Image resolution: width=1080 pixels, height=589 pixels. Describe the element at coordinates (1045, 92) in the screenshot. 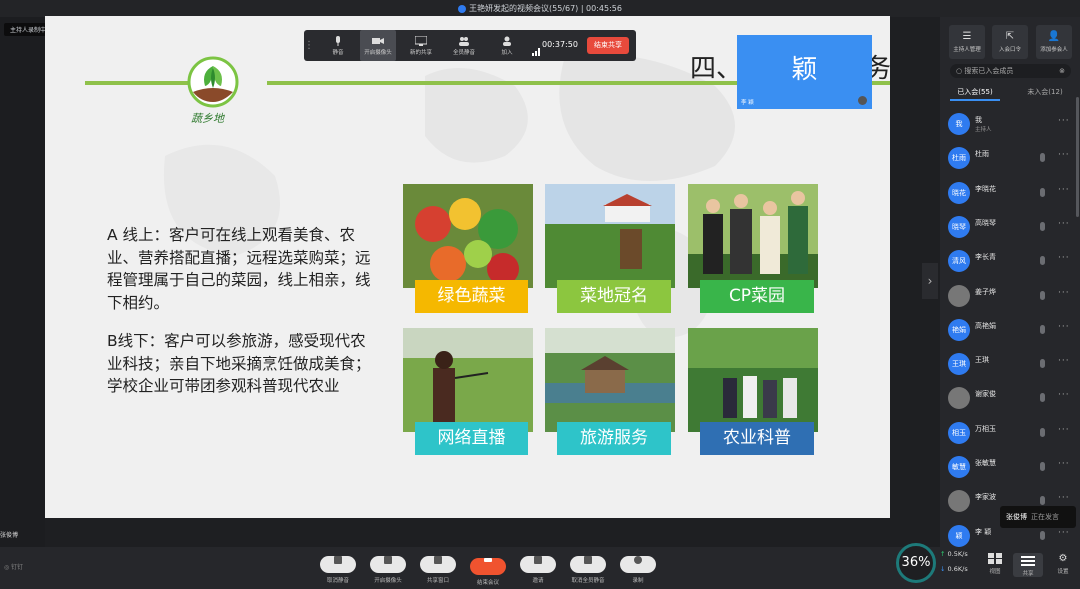

I see `tab-not-joined: 未入会(12)` at that location.